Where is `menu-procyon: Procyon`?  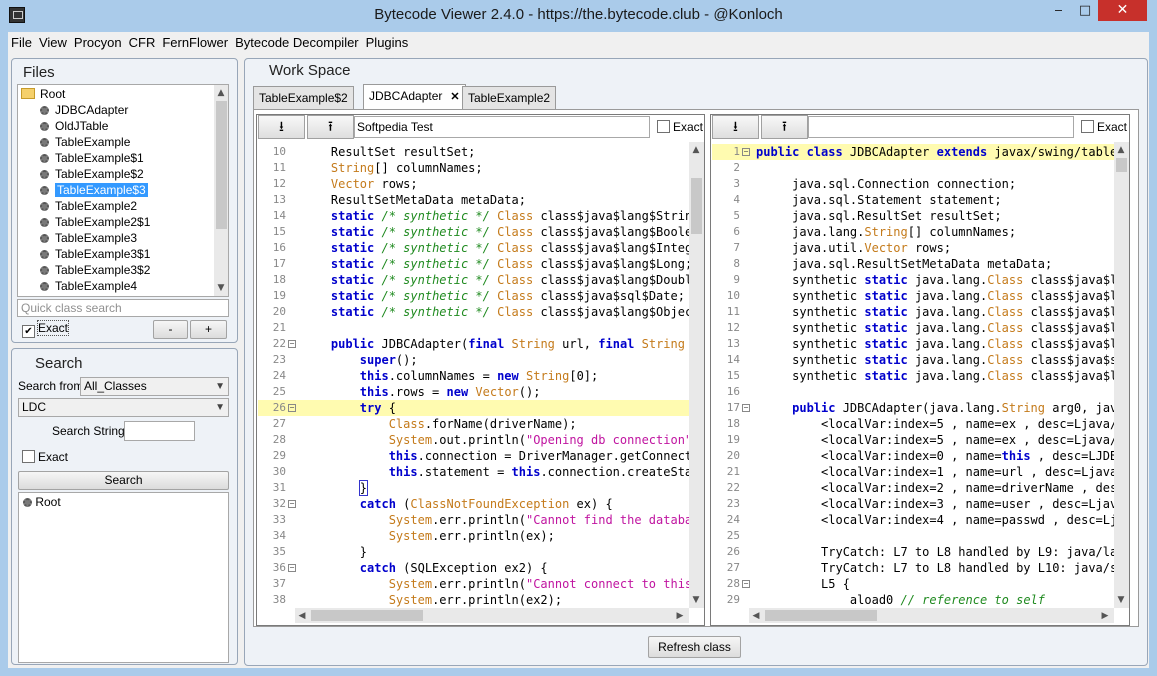
menu-procyon: Procyon is located at coordinates (98, 43).